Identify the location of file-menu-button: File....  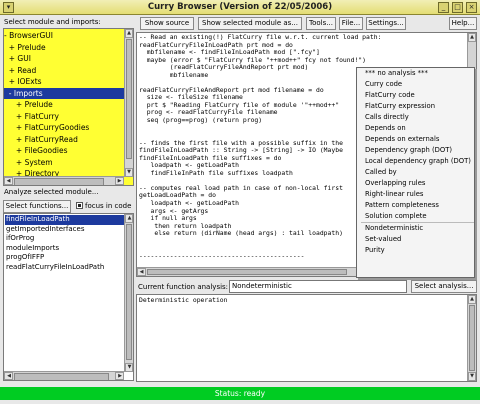
(351, 23).